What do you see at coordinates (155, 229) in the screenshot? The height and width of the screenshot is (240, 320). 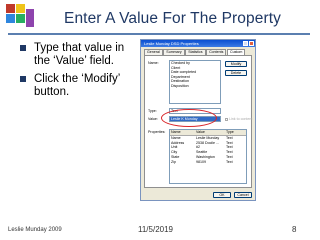 I see `footer-date: 11/5/2019` at bounding box center [155, 229].